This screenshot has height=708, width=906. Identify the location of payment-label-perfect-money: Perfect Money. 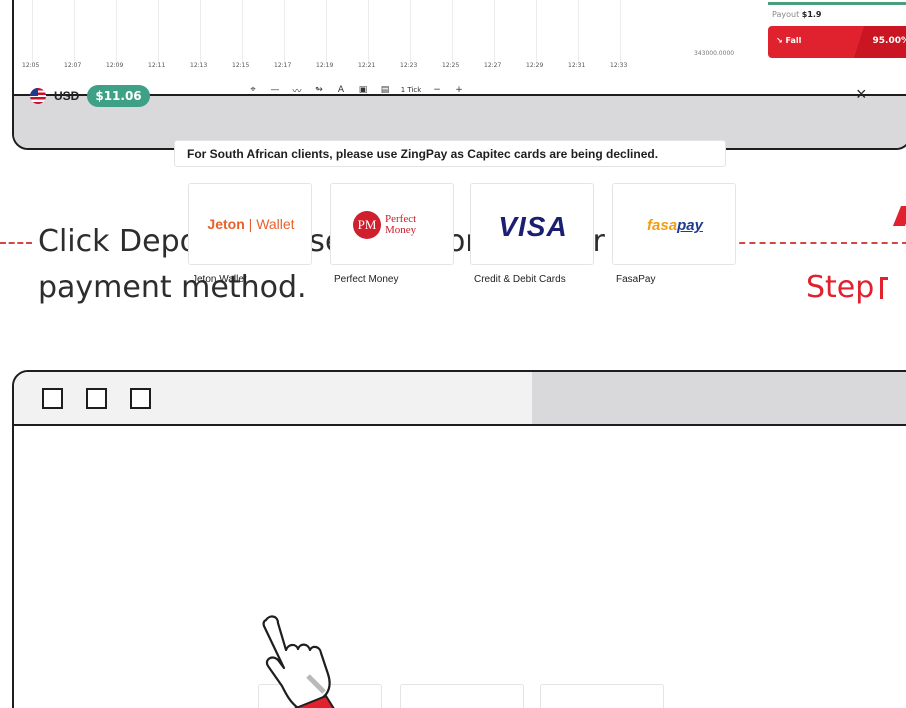
(366, 279).